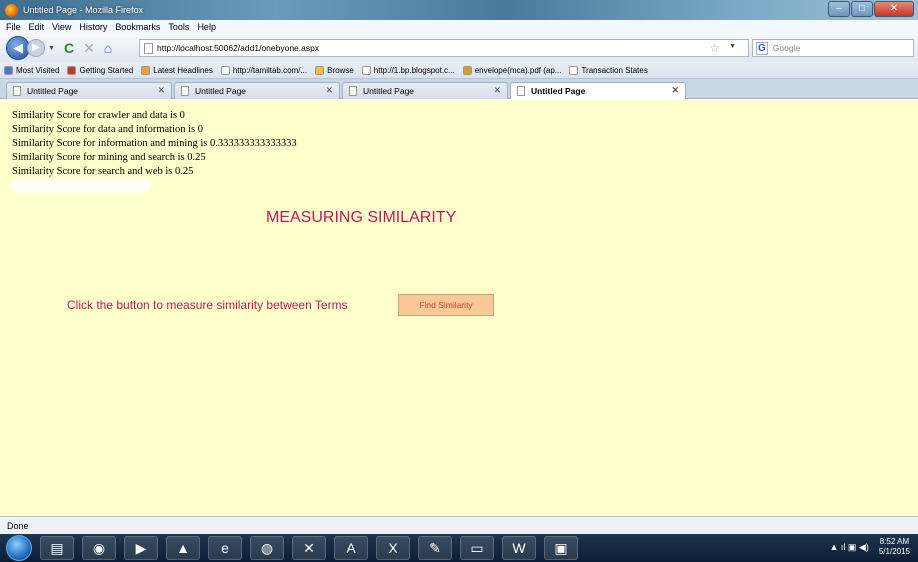 This screenshot has height=562, width=918. What do you see at coordinates (340, 70) in the screenshot?
I see `bookmark-label: Browse` at bounding box center [340, 70].